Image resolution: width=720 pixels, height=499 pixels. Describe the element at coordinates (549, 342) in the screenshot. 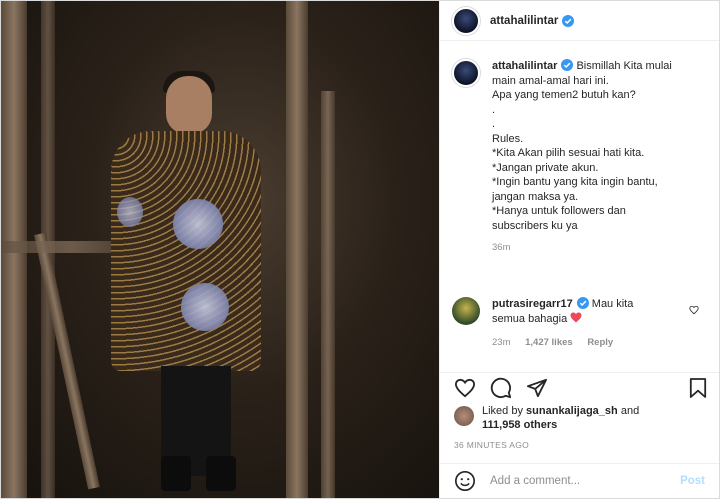

I see `comment-likes: 1,427 likes` at that location.